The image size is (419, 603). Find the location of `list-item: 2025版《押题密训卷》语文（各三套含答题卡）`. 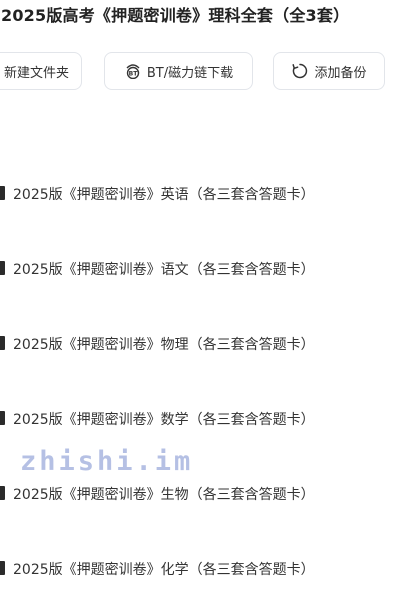

list-item: 2025版《押题密训卷》语文（各三套含答题卡） is located at coordinates (209, 268).